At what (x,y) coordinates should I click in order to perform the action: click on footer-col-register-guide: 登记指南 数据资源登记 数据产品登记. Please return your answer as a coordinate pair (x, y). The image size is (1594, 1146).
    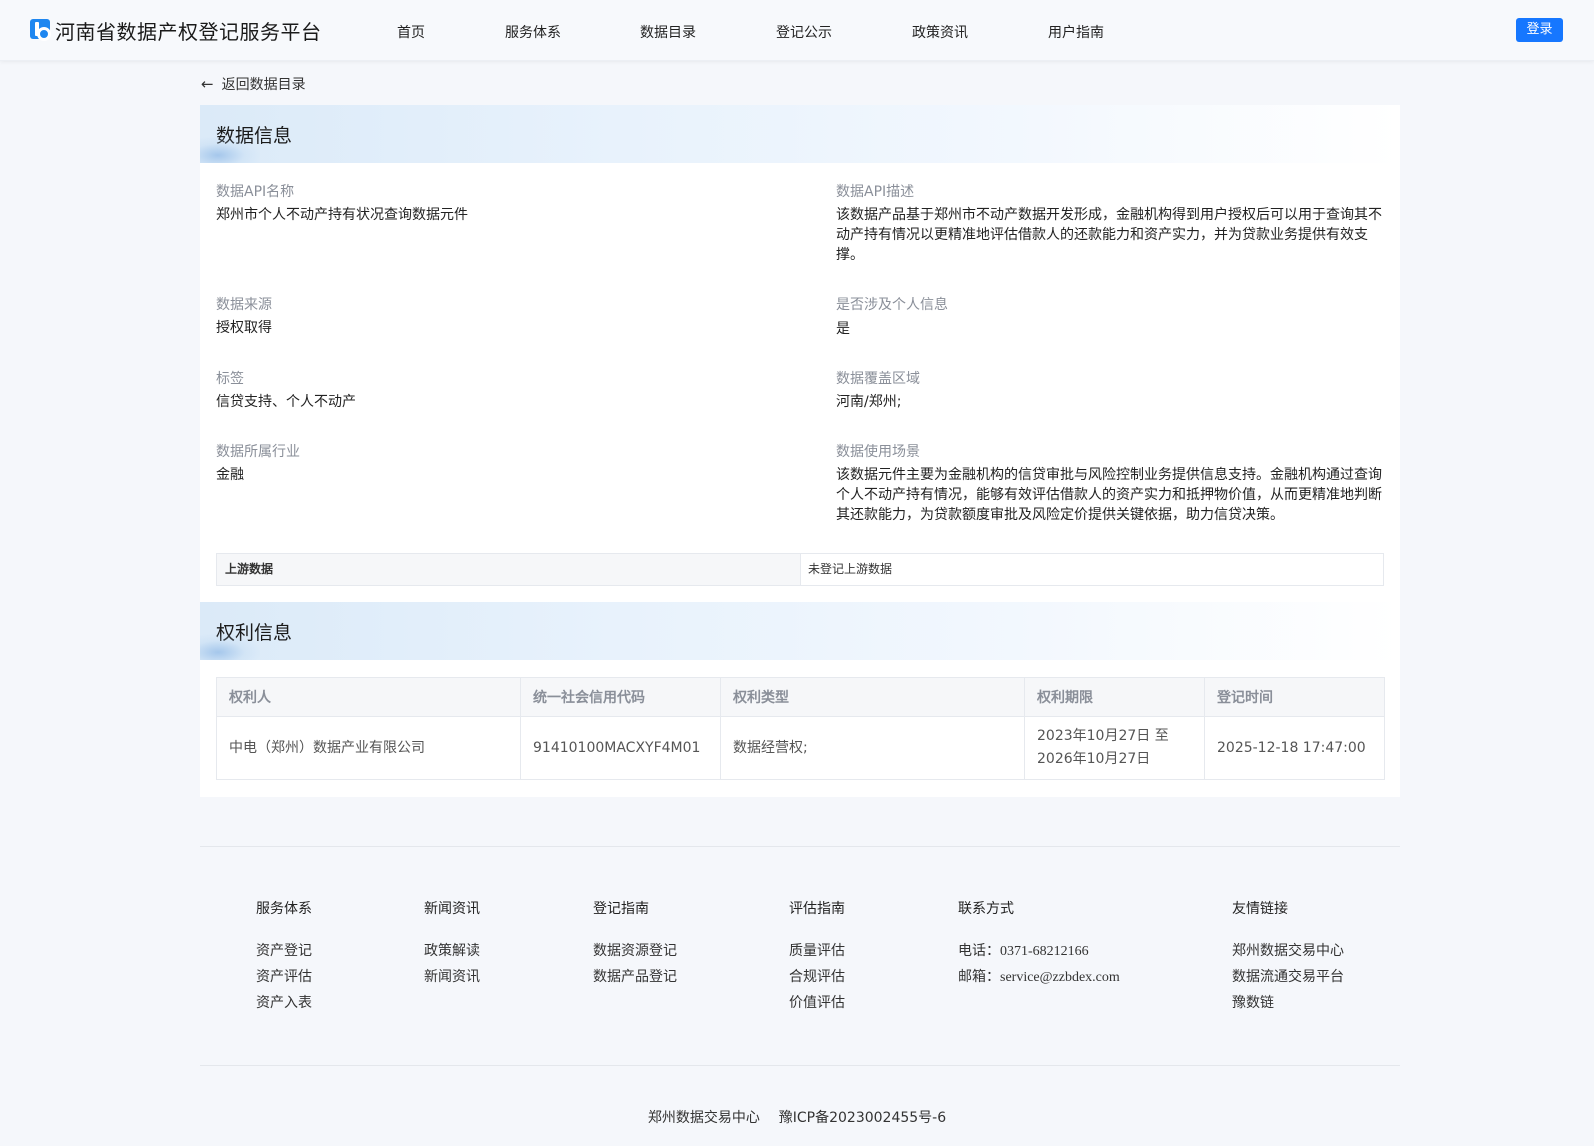
    Looking at the image, I should click on (635, 944).